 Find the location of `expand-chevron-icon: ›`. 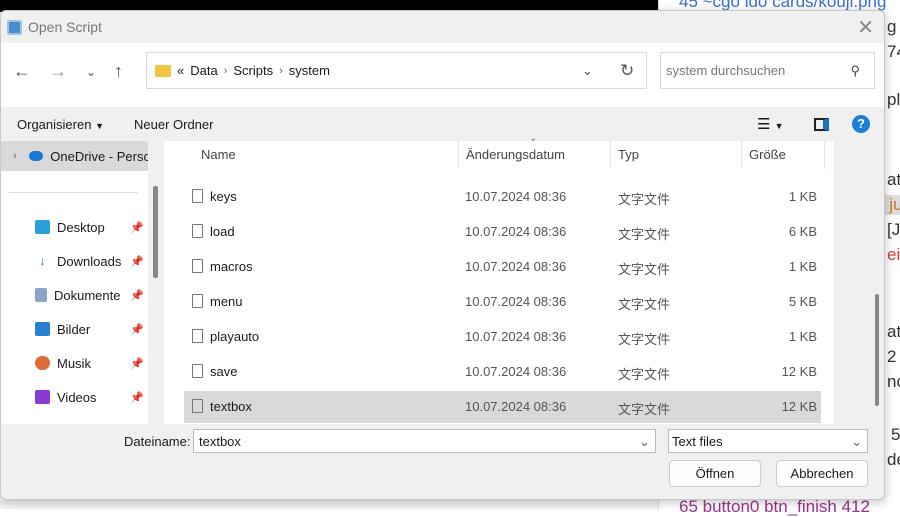

expand-chevron-icon: › is located at coordinates (15, 156).